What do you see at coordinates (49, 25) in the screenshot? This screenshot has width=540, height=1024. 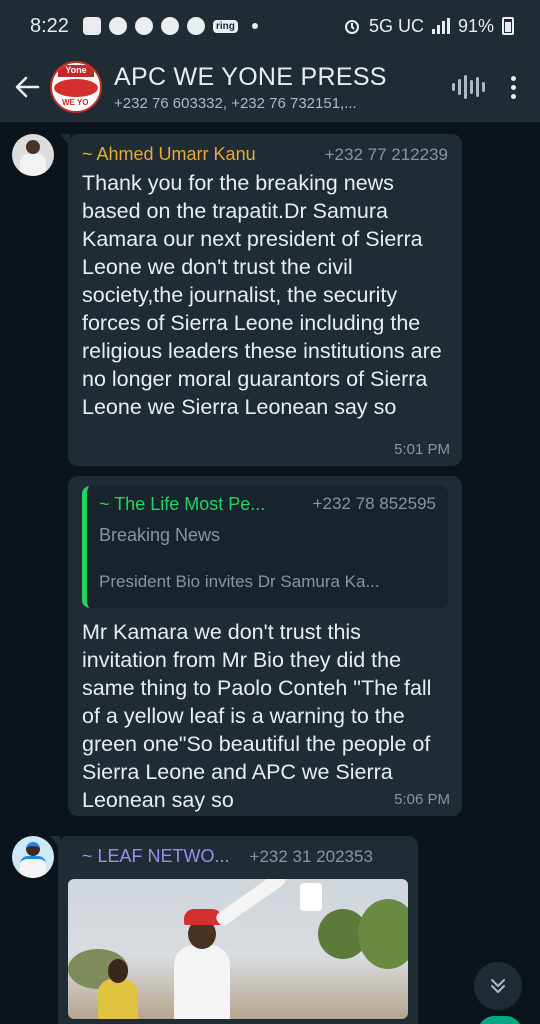 I see `status-time: 8:22` at bounding box center [49, 25].